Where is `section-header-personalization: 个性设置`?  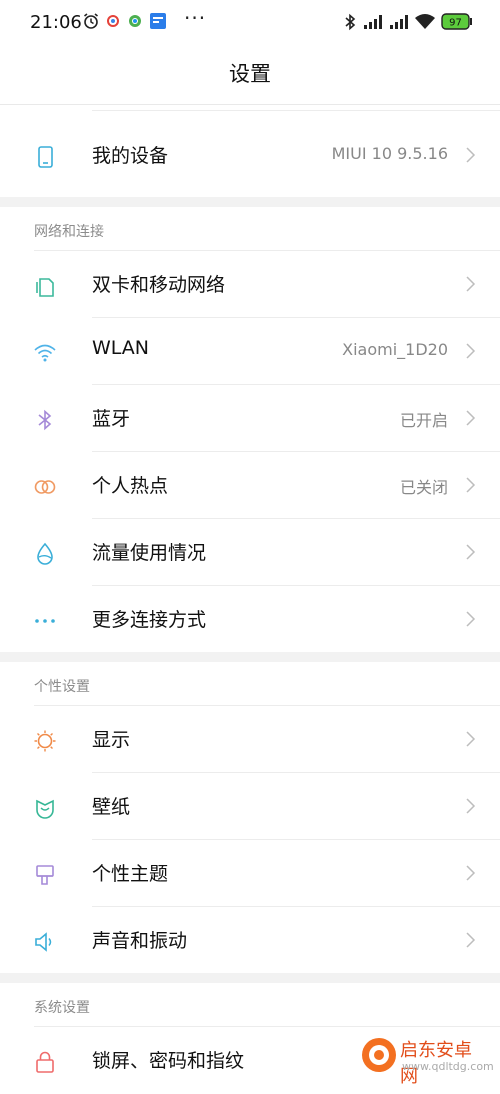 section-header-personalization: 个性设置 is located at coordinates (62, 687).